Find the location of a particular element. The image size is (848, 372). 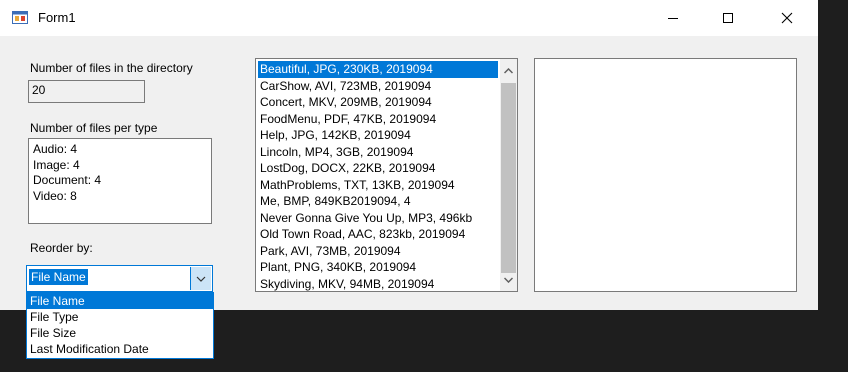

type-count-line: Image: 4 is located at coordinates (56, 164).